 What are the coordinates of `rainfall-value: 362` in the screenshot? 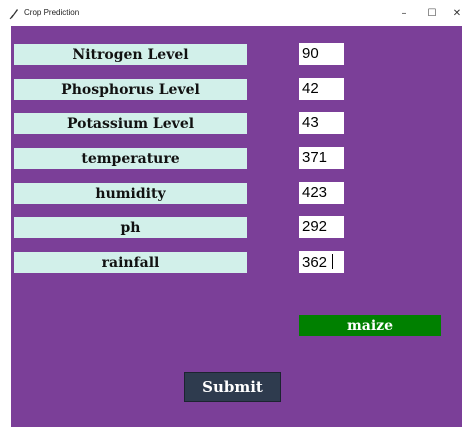 It's located at (315, 262).